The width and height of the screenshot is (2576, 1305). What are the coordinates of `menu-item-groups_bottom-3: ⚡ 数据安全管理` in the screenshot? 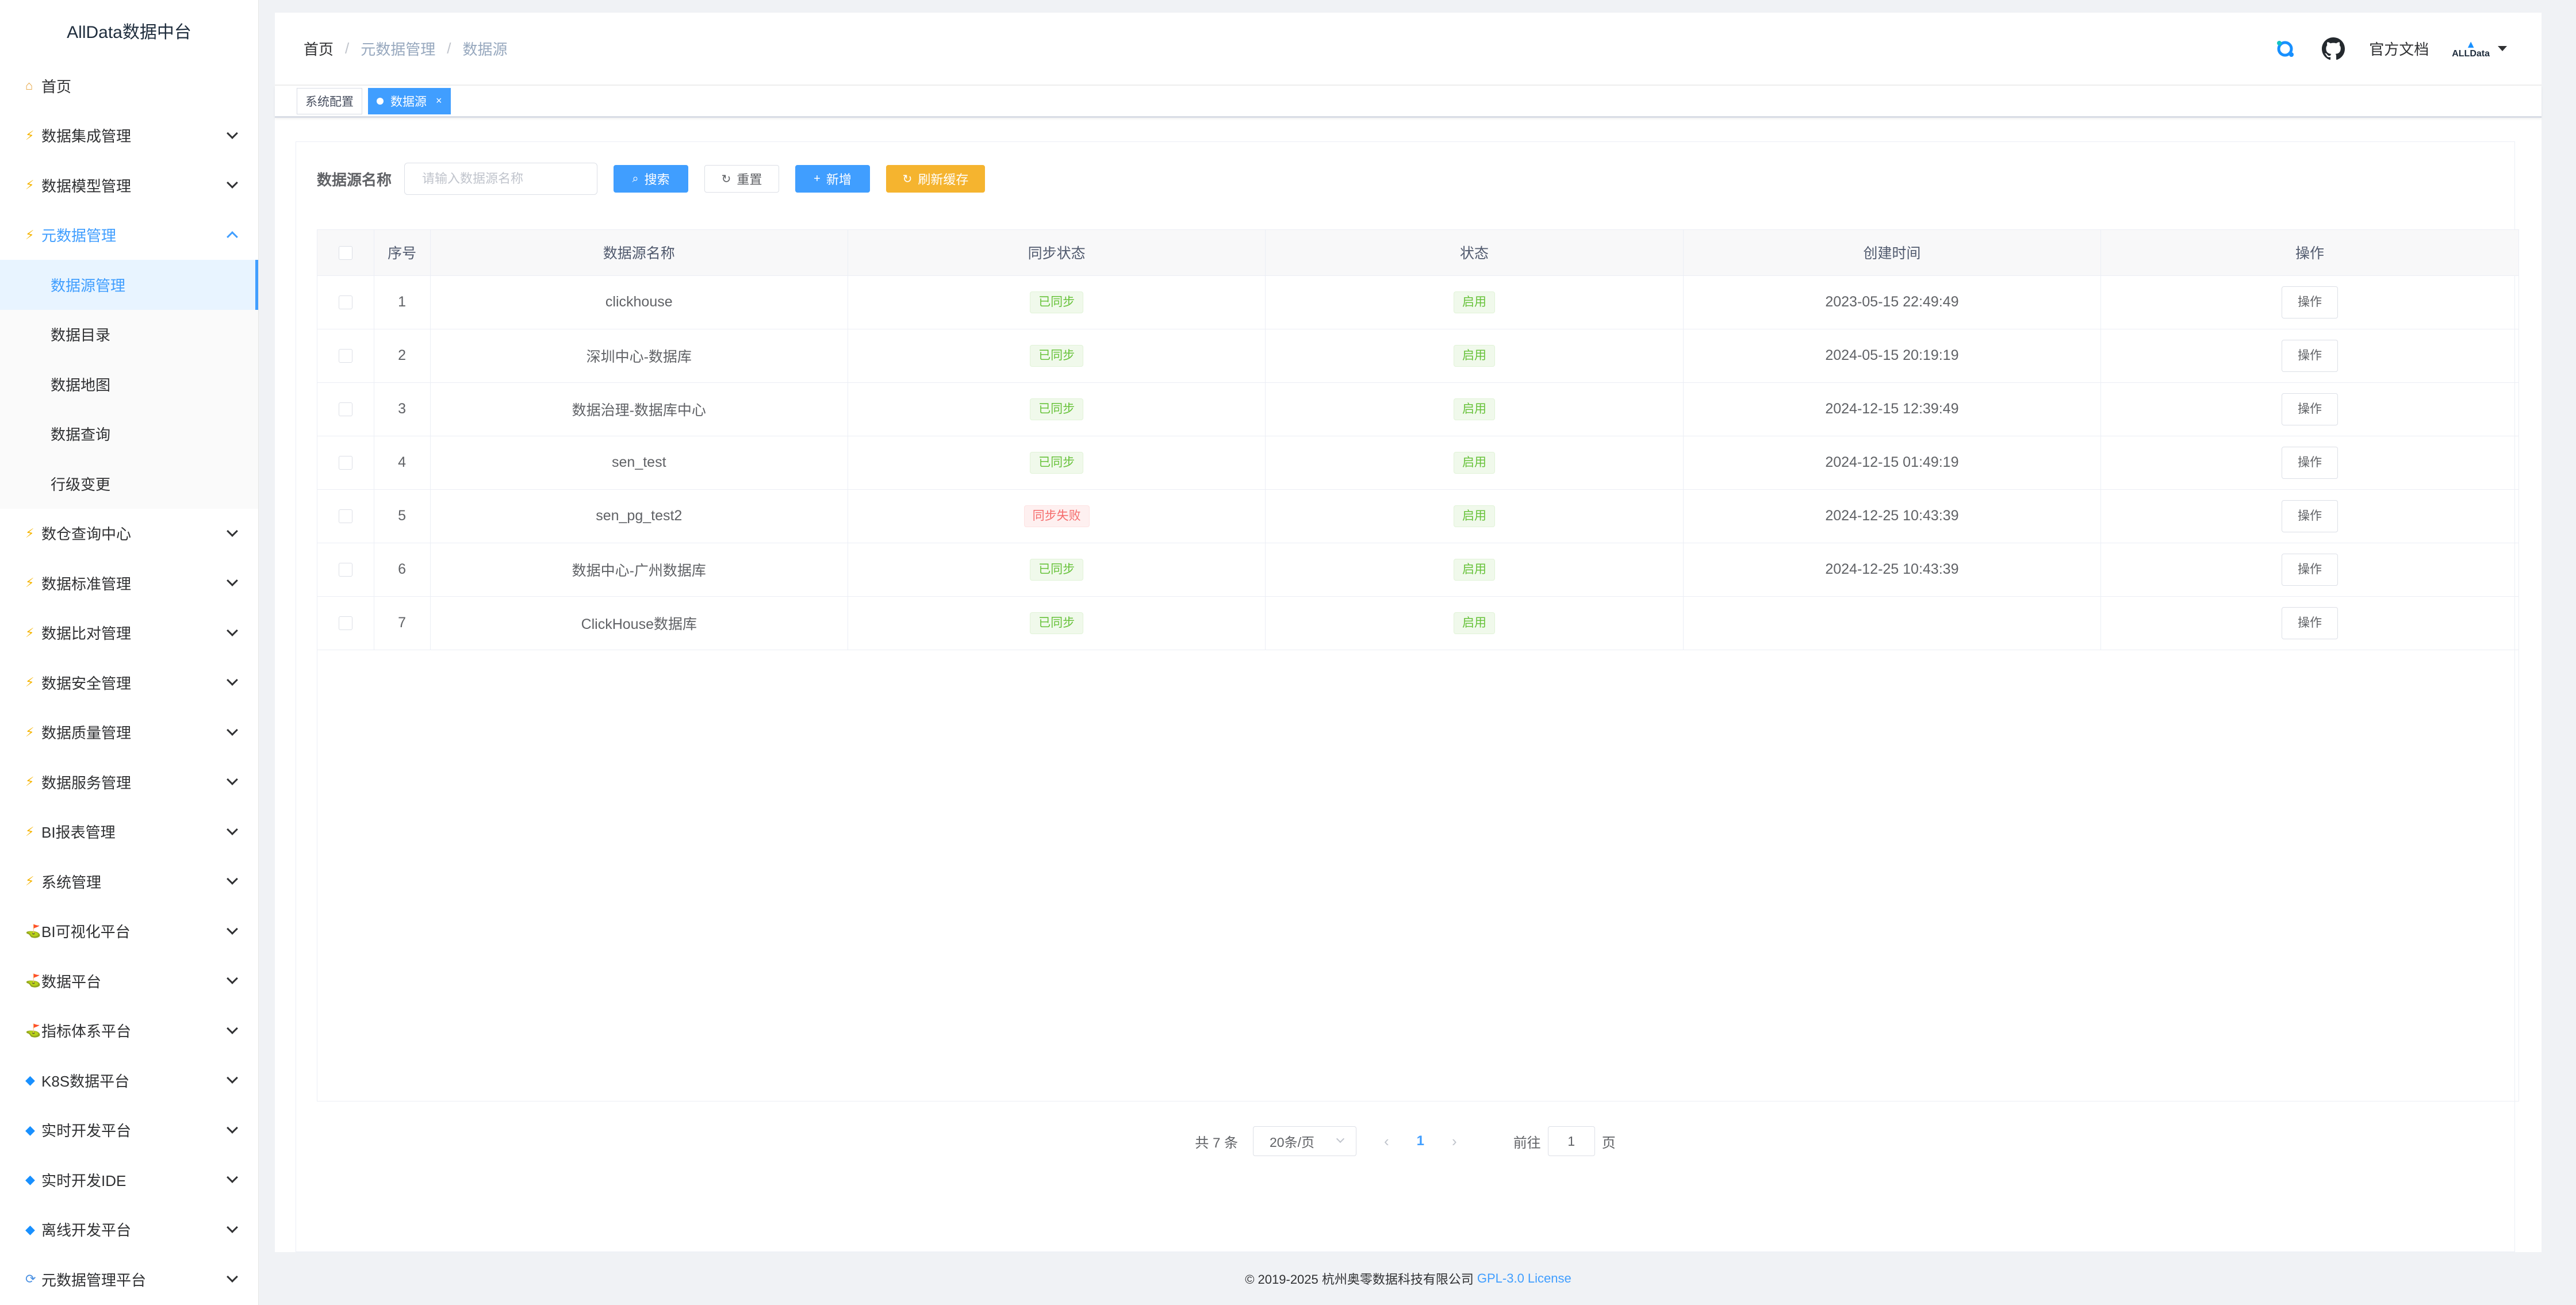 It's located at (129, 683).